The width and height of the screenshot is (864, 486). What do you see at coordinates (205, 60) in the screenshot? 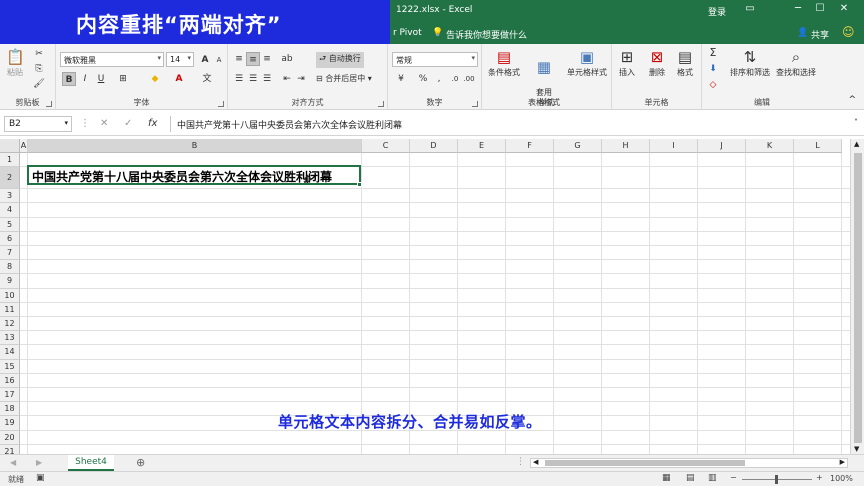
I see `increase-font-icon: A` at bounding box center [205, 60].